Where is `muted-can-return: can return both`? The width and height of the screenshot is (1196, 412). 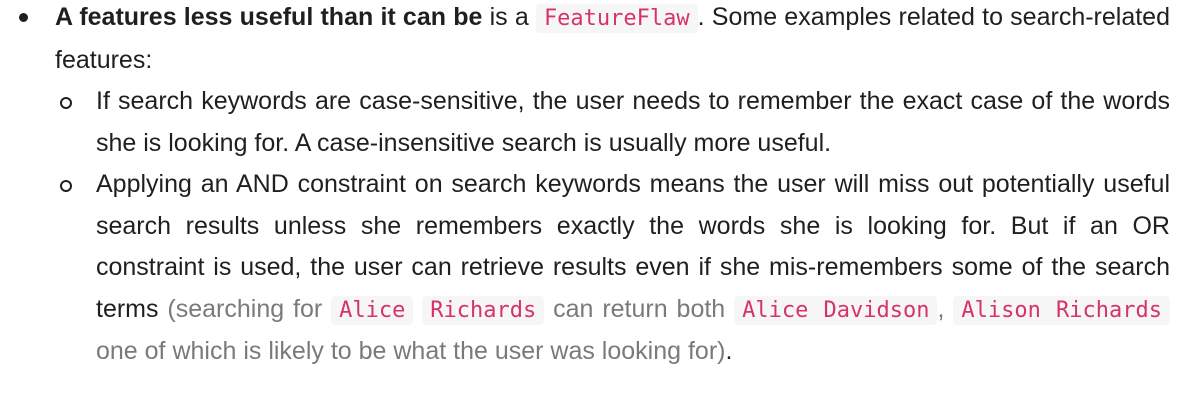 muted-can-return: can return both is located at coordinates (639, 308).